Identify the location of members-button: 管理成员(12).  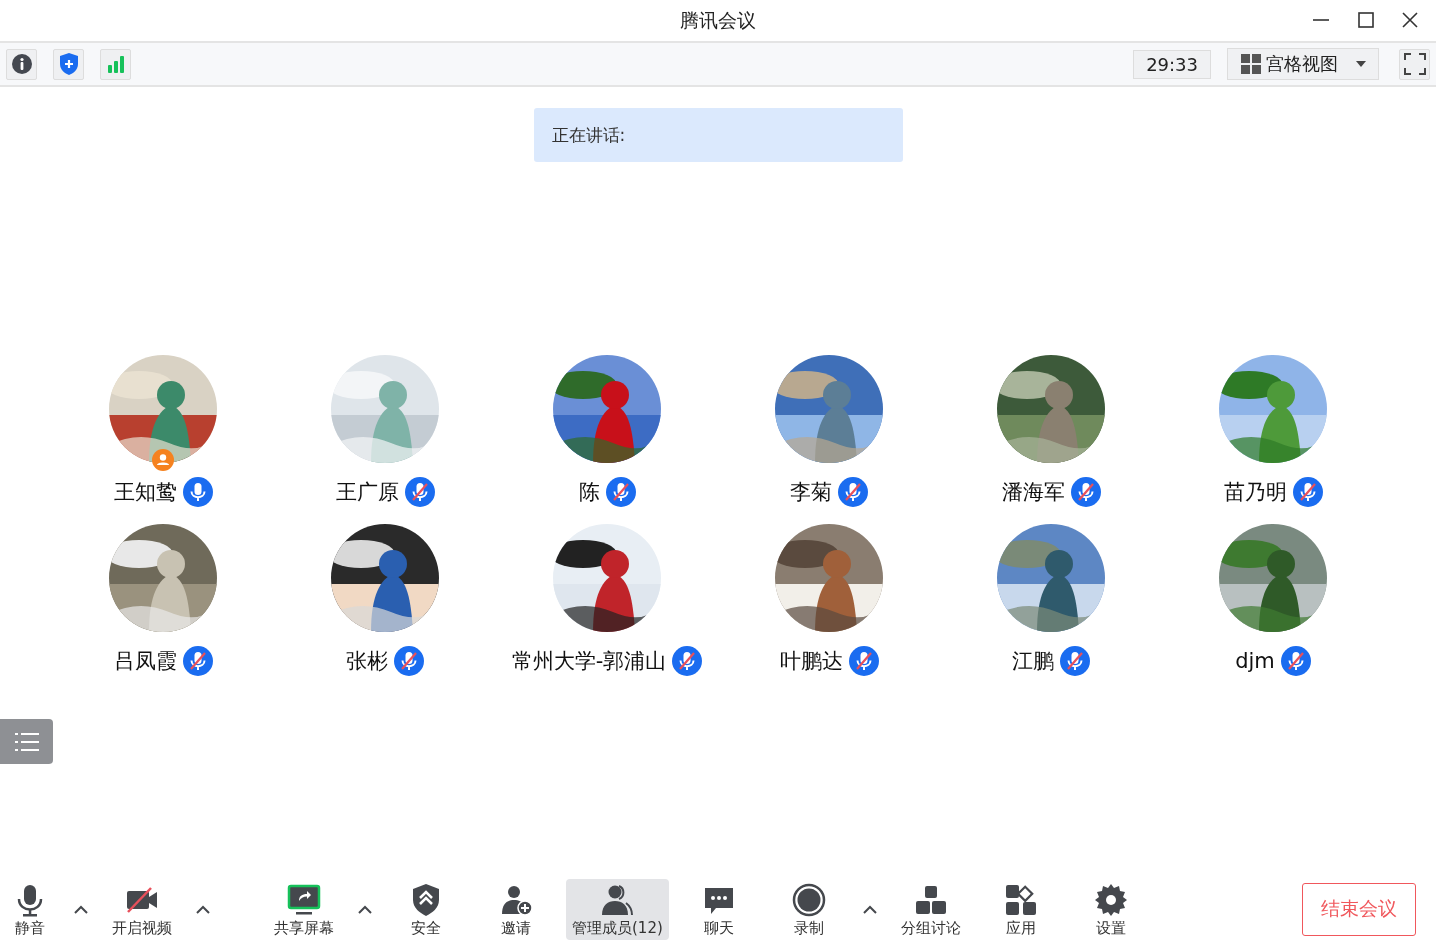
(617, 909).